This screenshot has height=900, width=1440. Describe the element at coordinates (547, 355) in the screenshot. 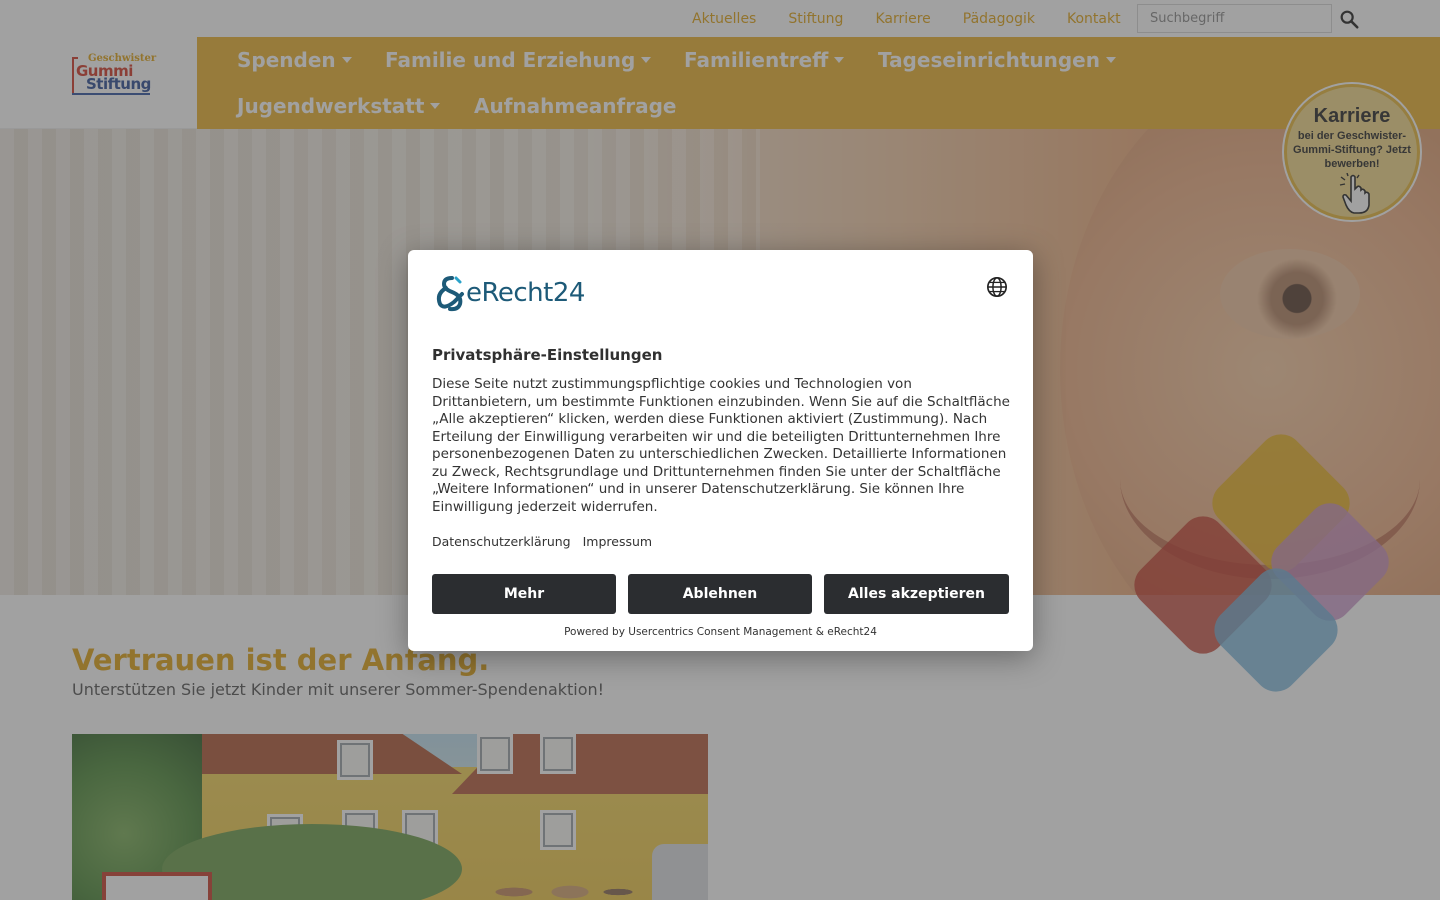

I see `consent-title: Privatsphäre-Einstellungen` at that location.